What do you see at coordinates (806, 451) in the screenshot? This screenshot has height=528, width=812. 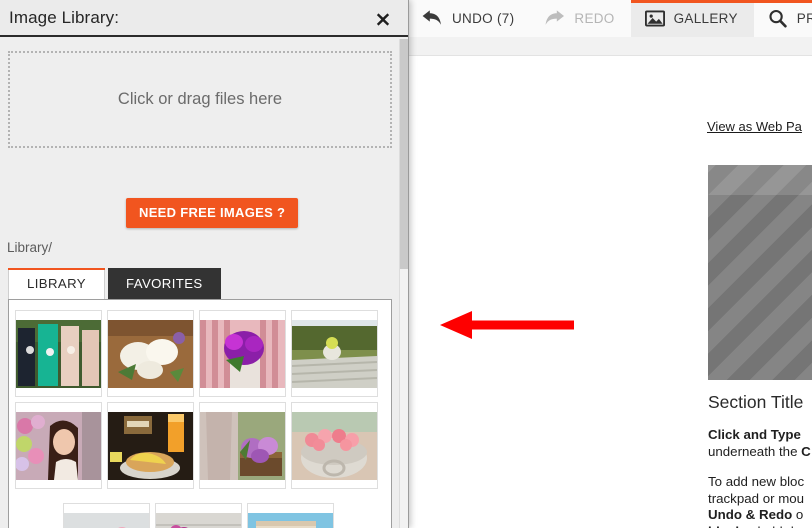 I see `doc-run-bold-2: C` at bounding box center [806, 451].